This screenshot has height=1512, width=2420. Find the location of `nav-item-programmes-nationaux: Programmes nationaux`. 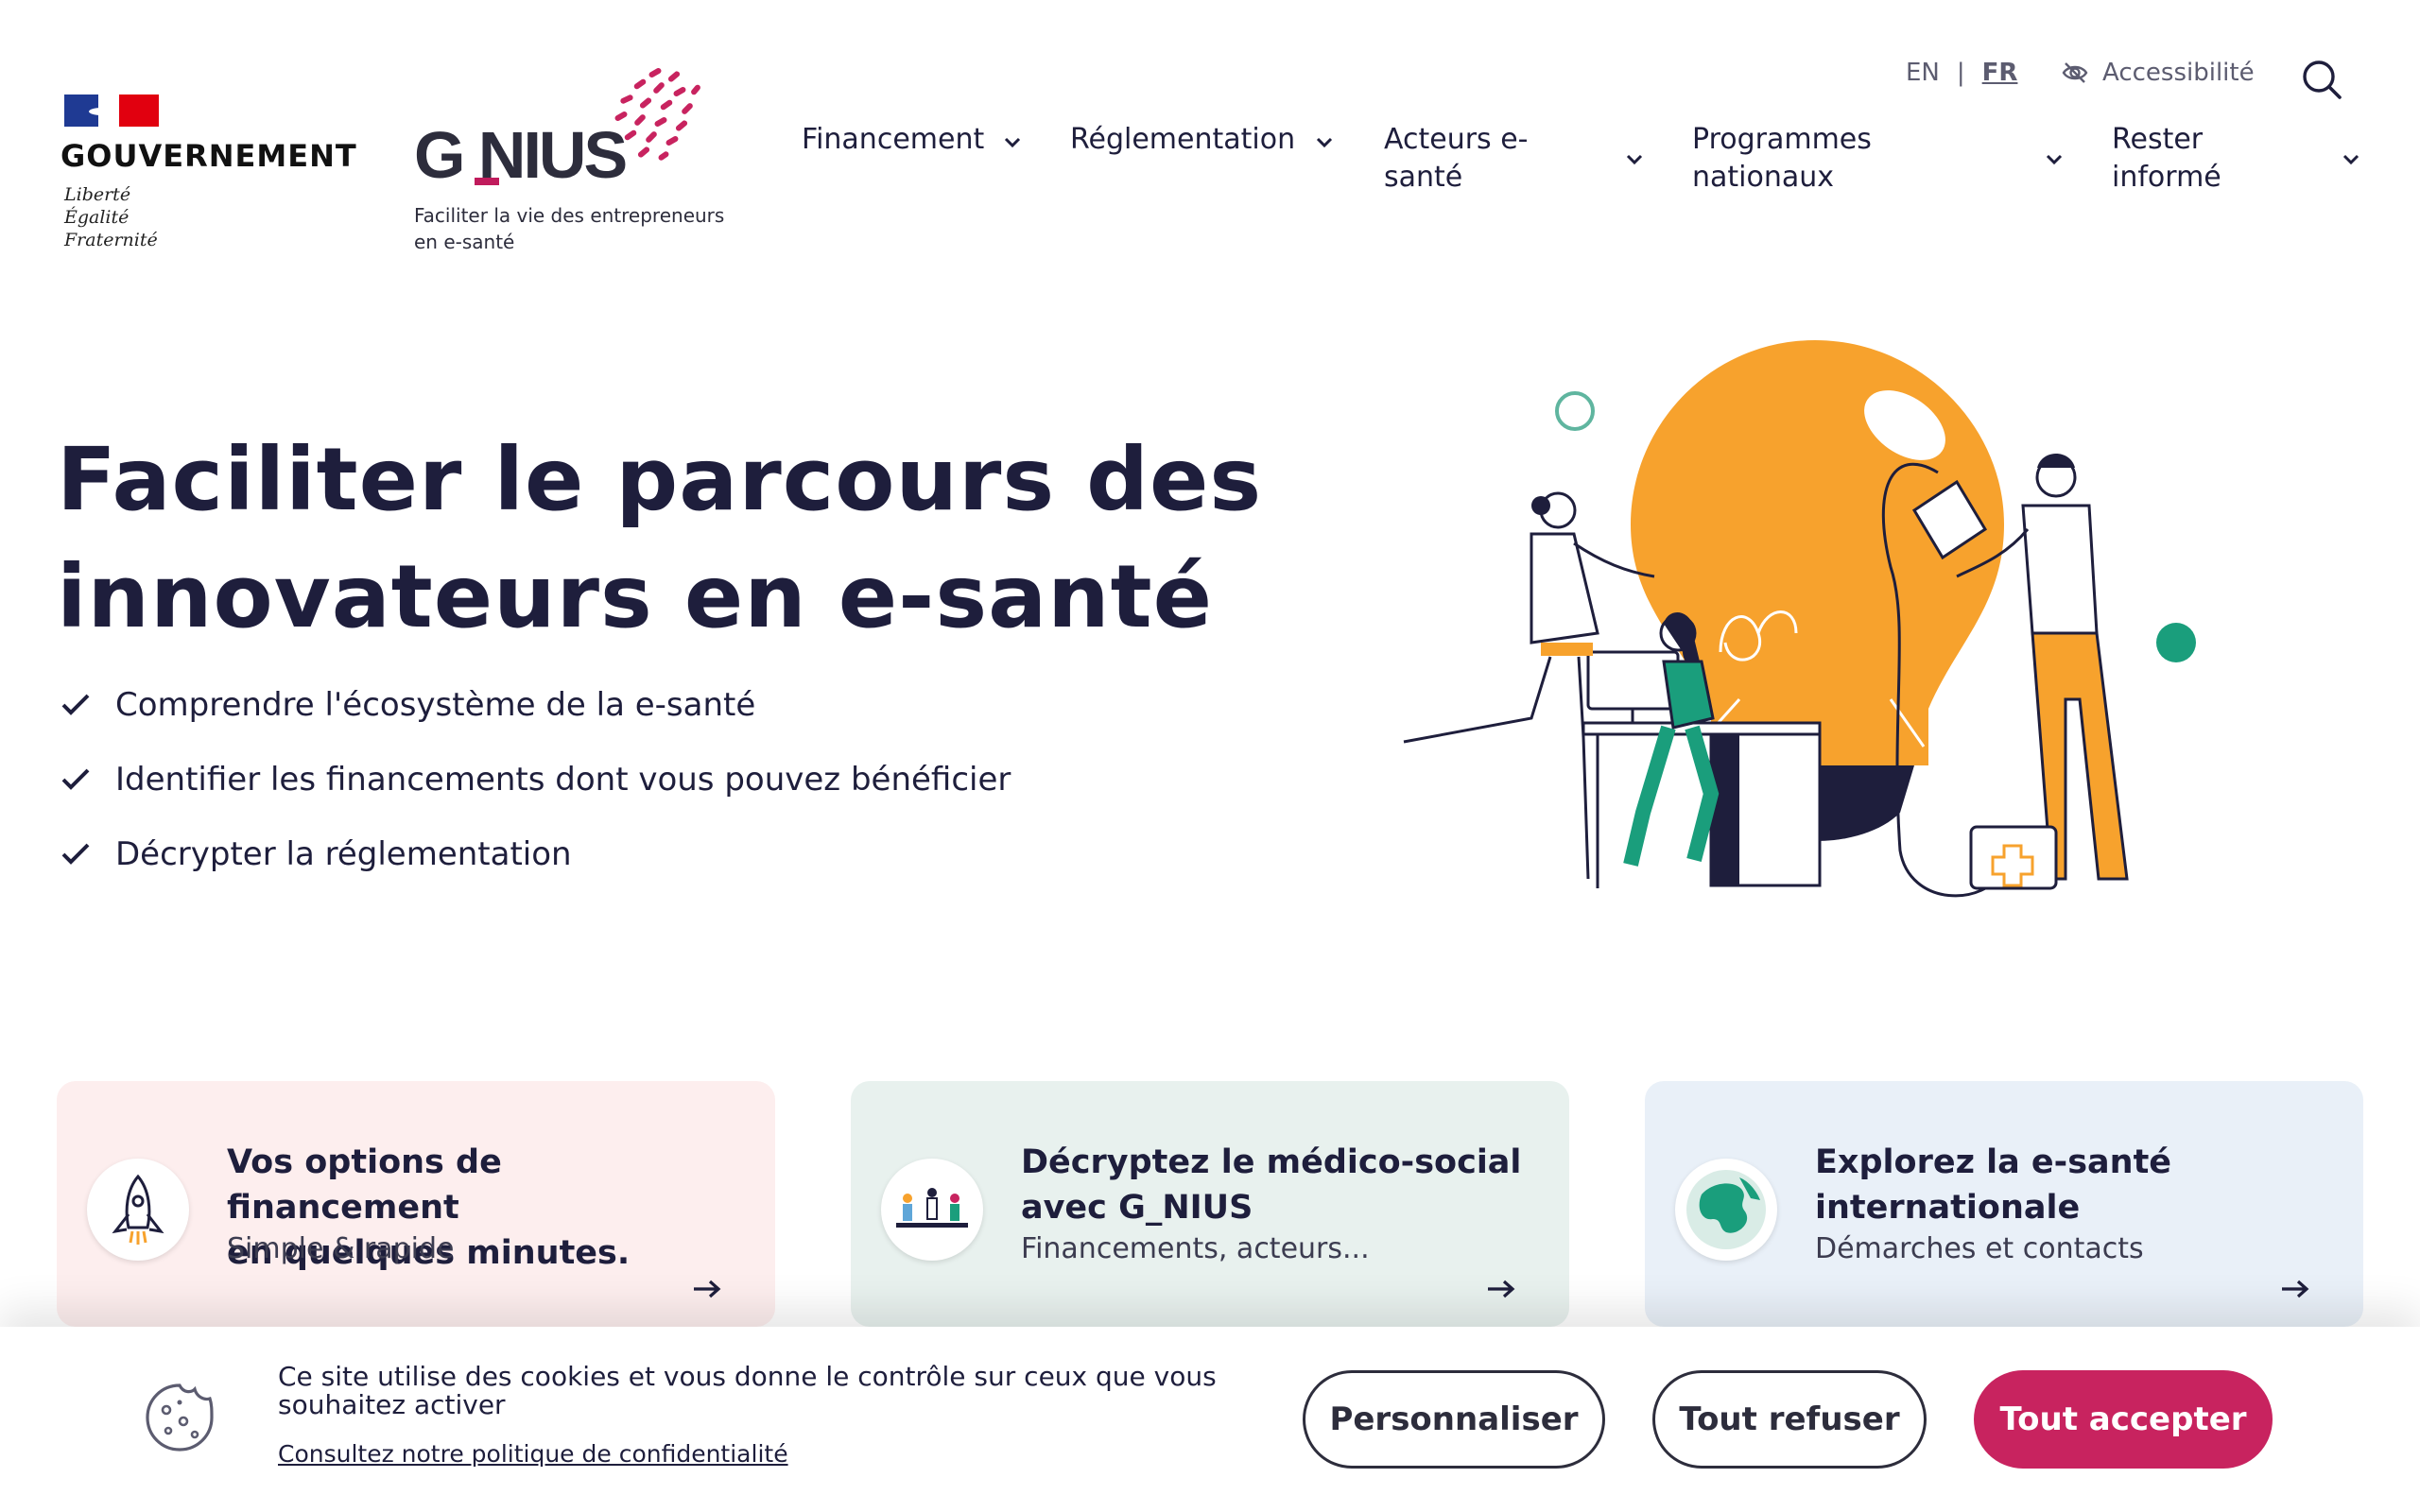

nav-item-programmes-nationaux: Programmes nationaux is located at coordinates (1881, 159).